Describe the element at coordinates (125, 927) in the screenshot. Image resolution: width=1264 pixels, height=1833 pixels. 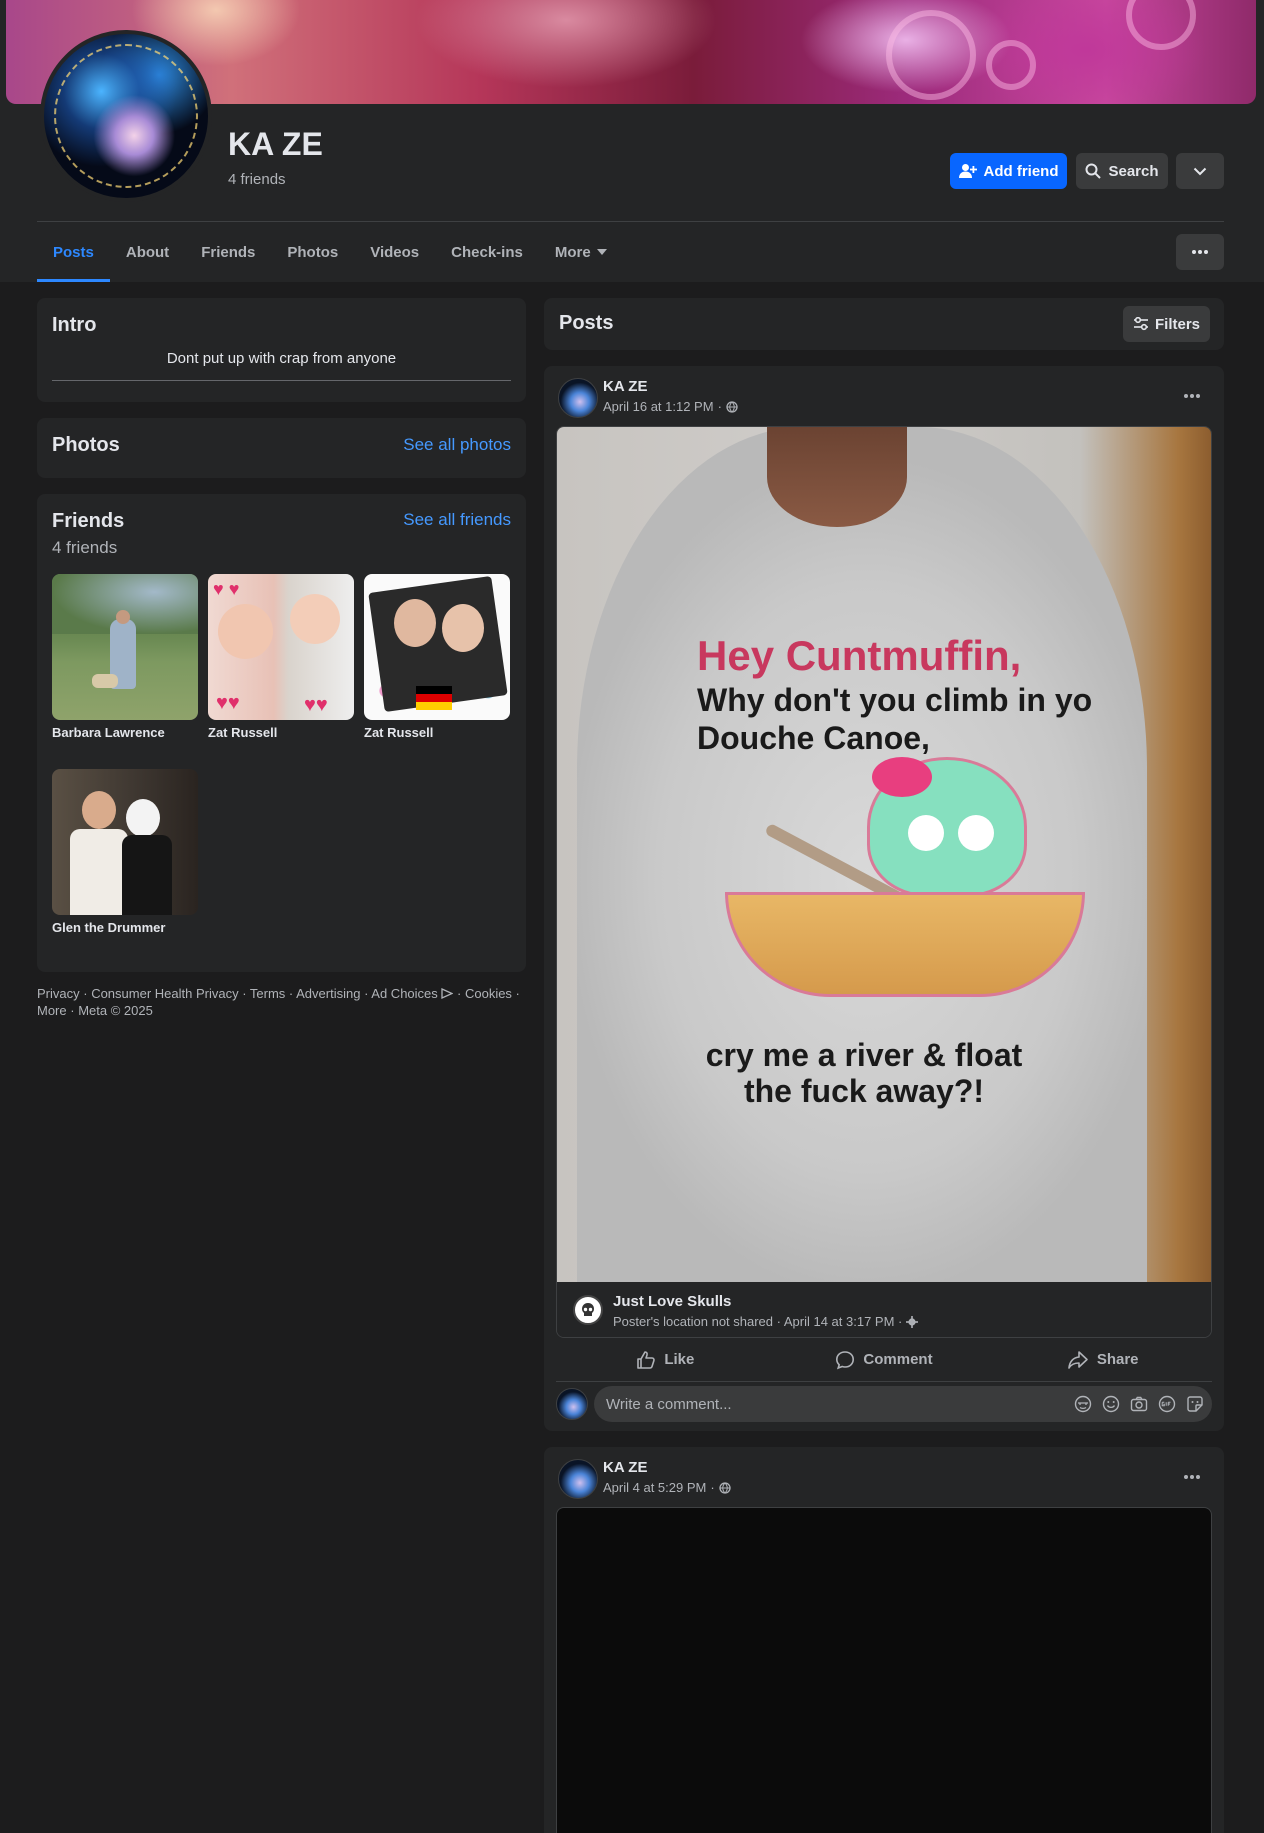
I see `friend-name: Glen the Drummer` at that location.